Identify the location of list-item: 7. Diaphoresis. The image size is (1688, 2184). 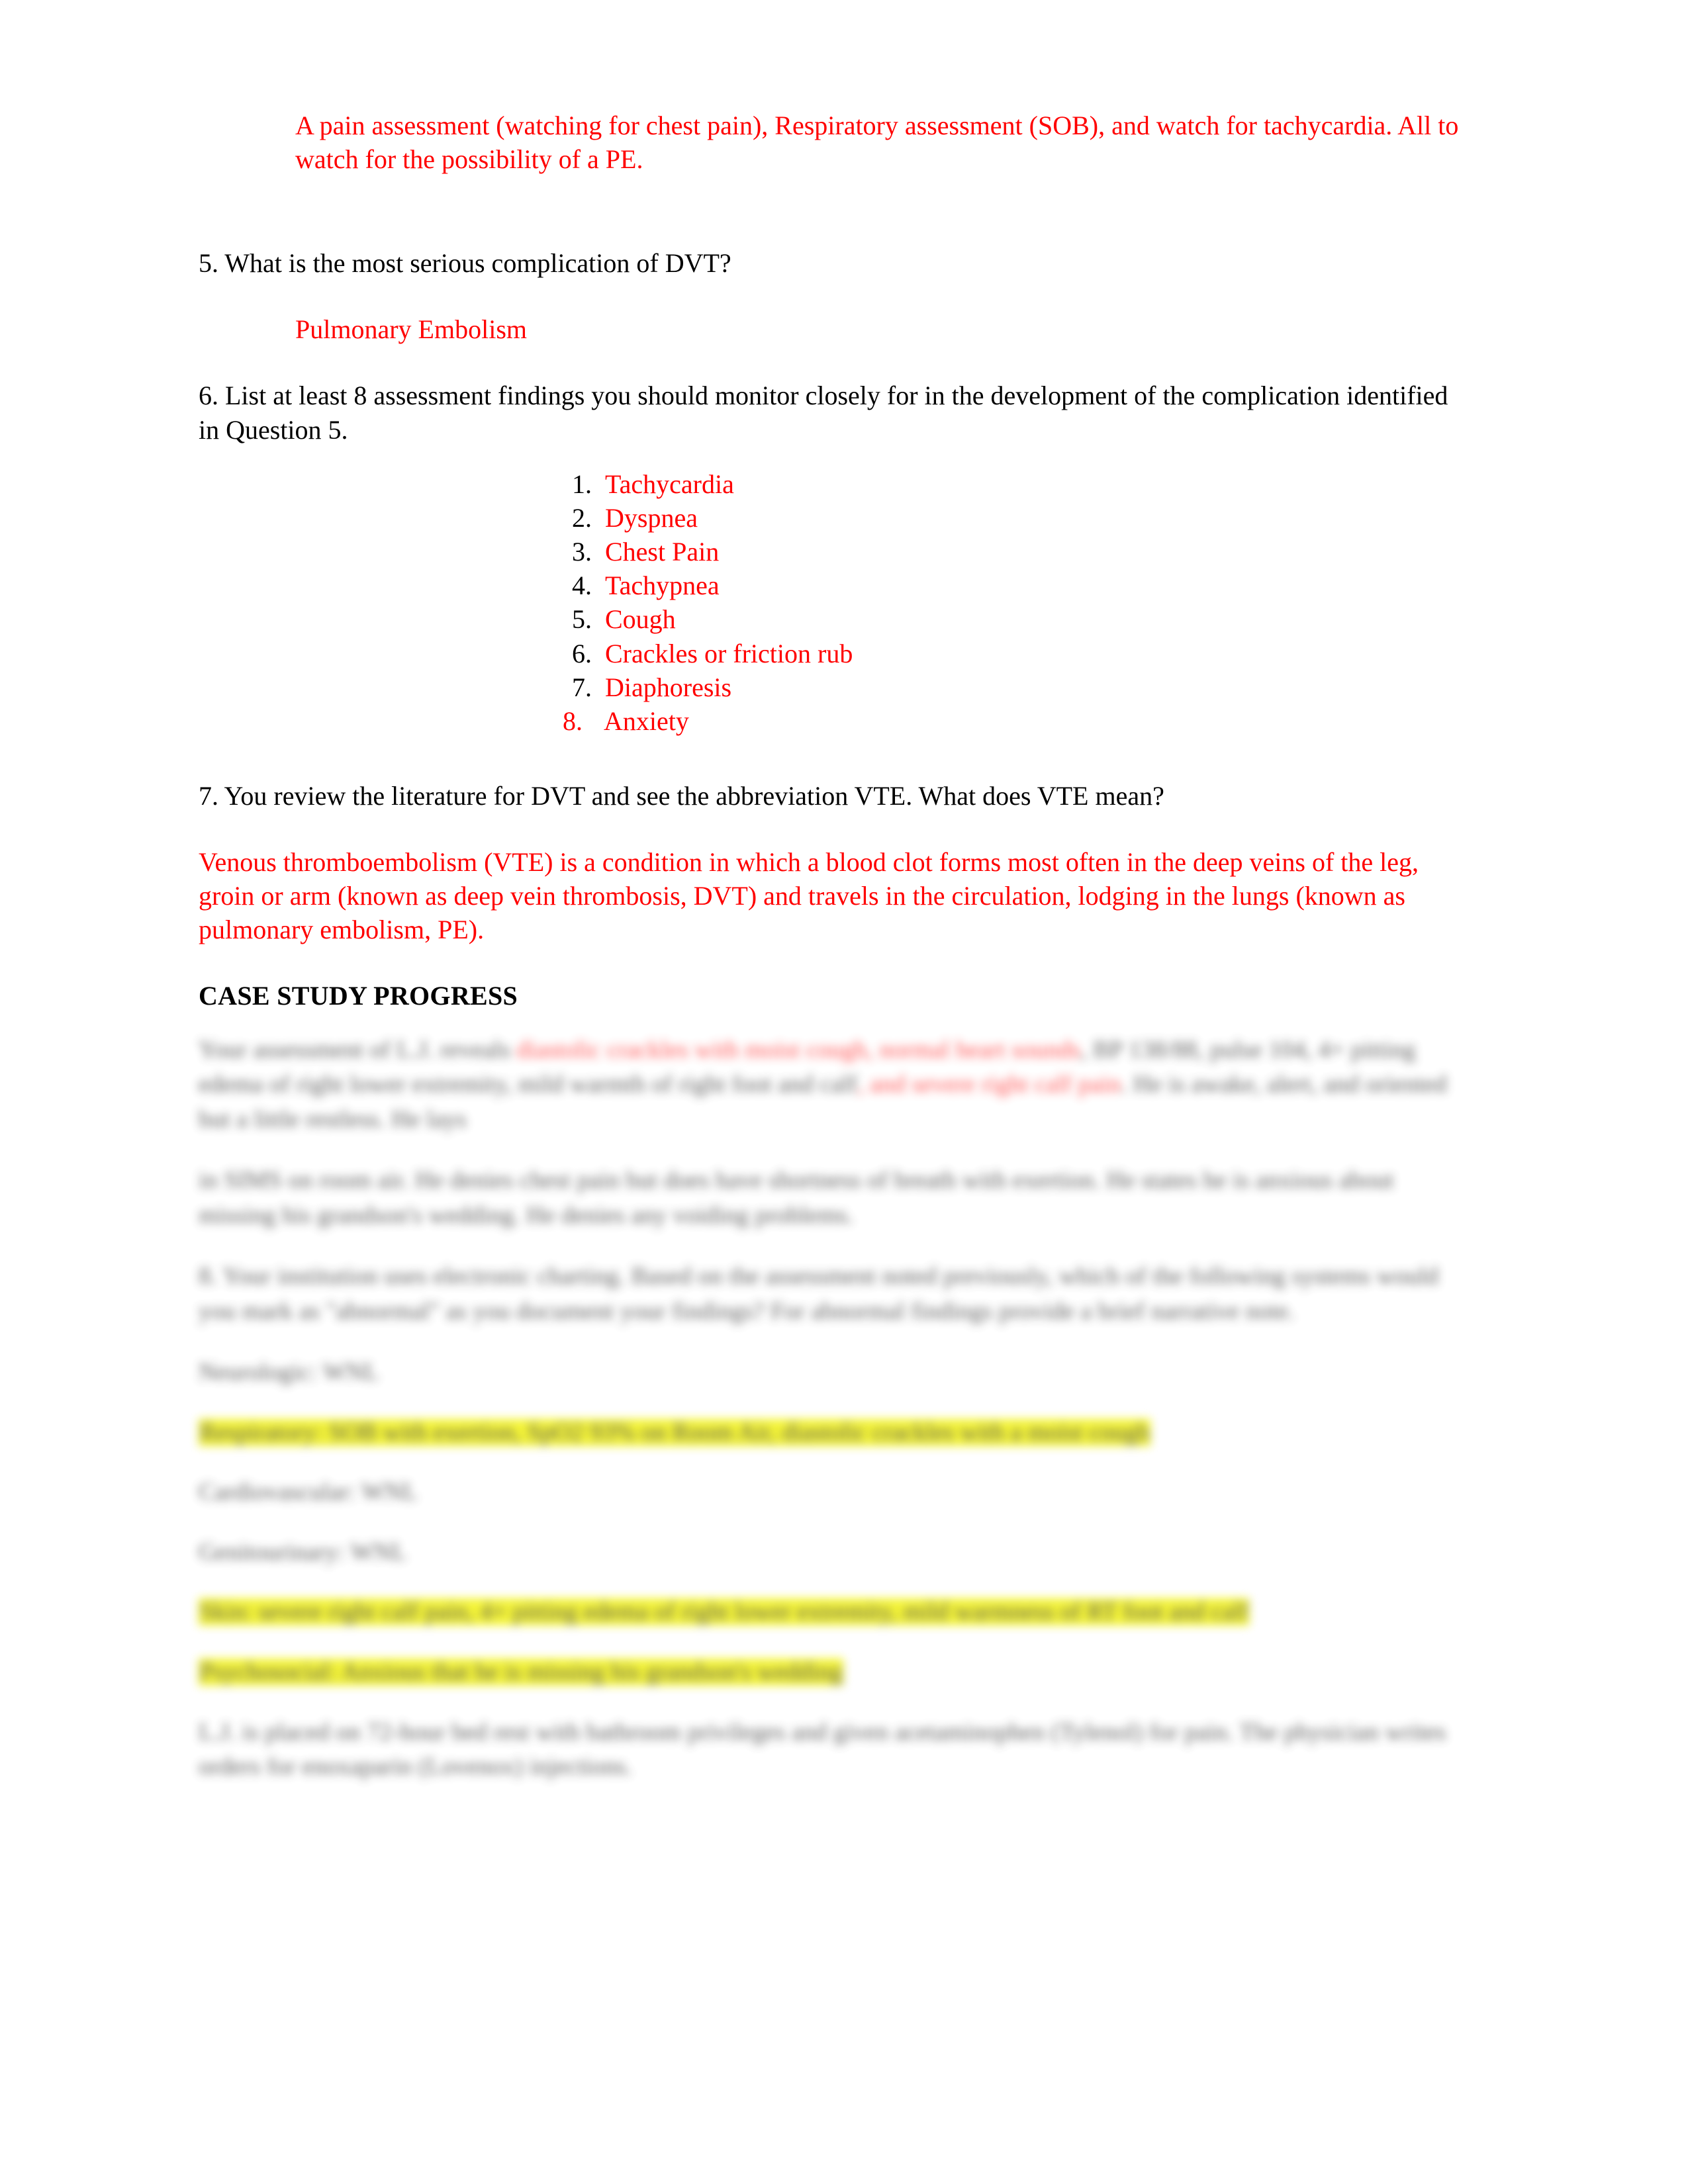
(1006, 687).